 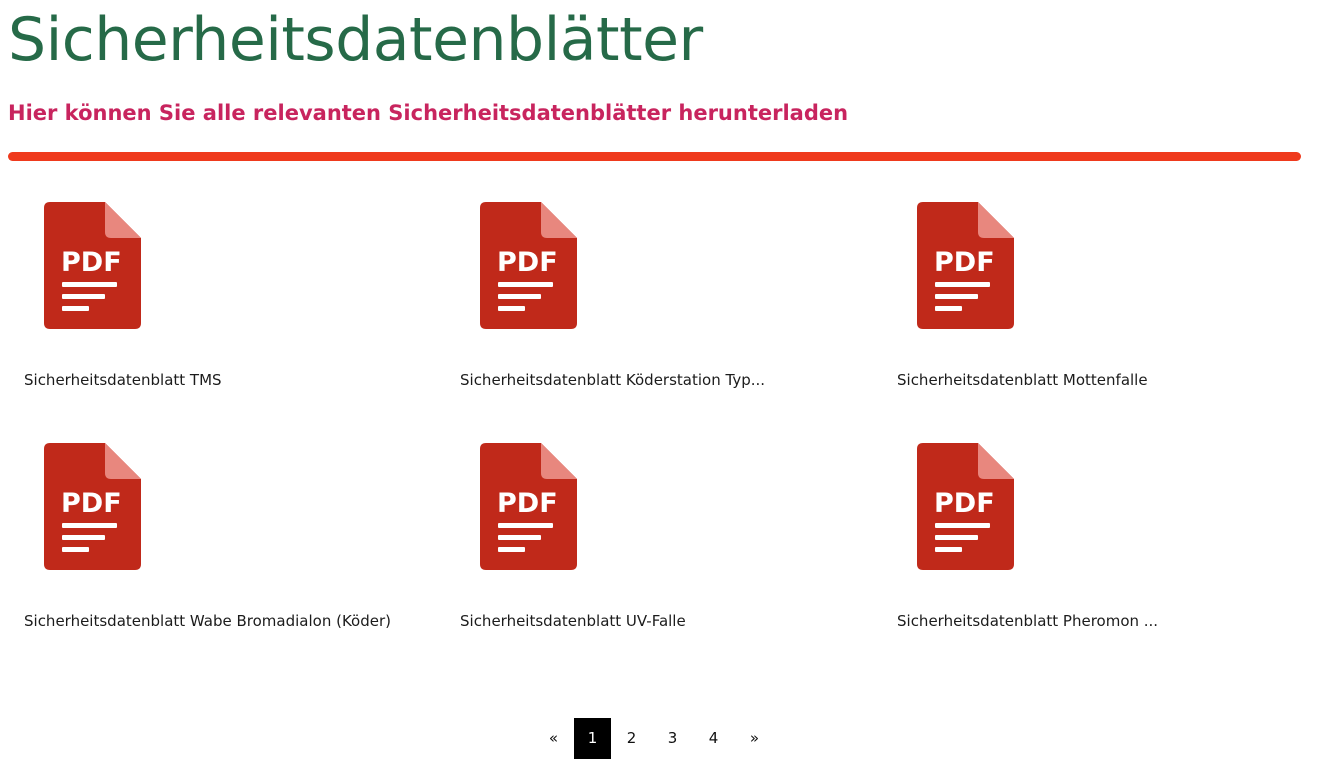 What do you see at coordinates (660, 558) in the screenshot?
I see `document-card: PDF Sicherheitsdatenblatt UV-Falle` at bounding box center [660, 558].